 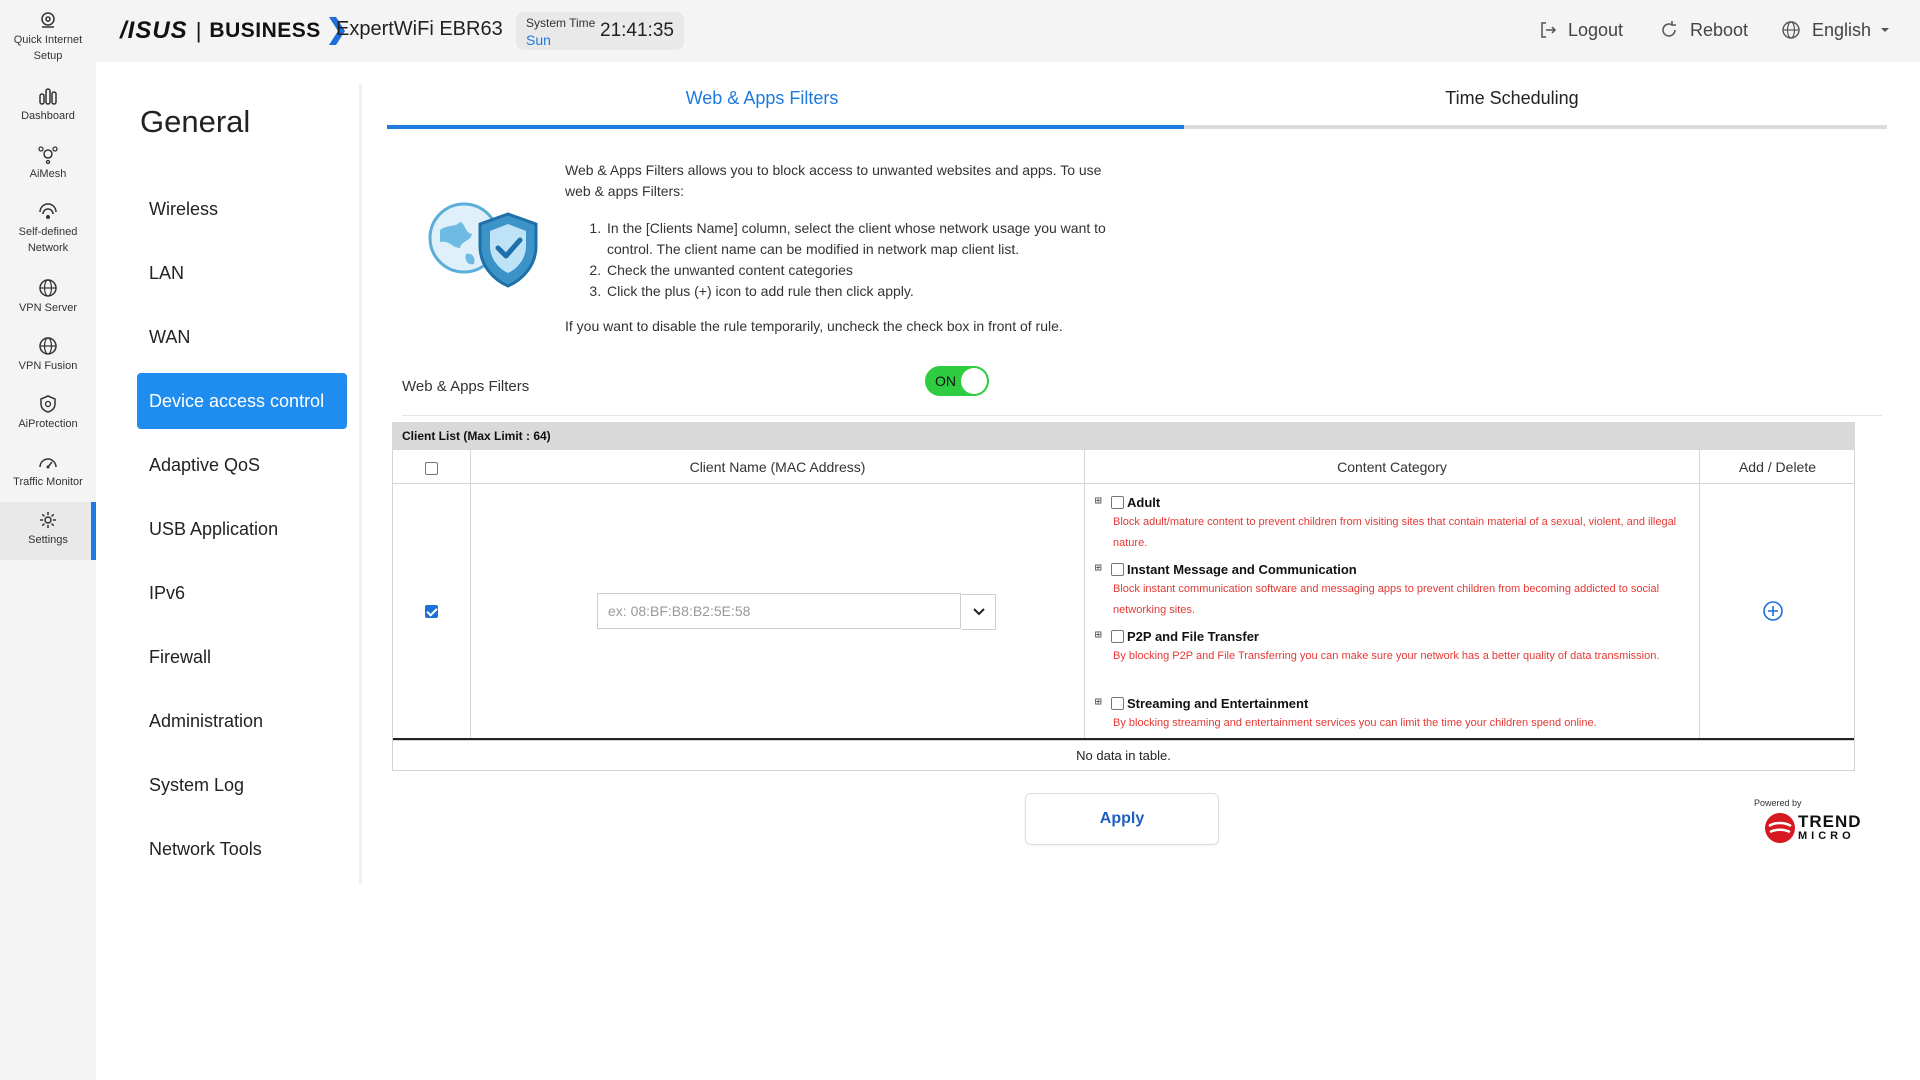 What do you see at coordinates (1809, 828) in the screenshot?
I see `trend-micro-logo: Powered by TREND MICRO` at bounding box center [1809, 828].